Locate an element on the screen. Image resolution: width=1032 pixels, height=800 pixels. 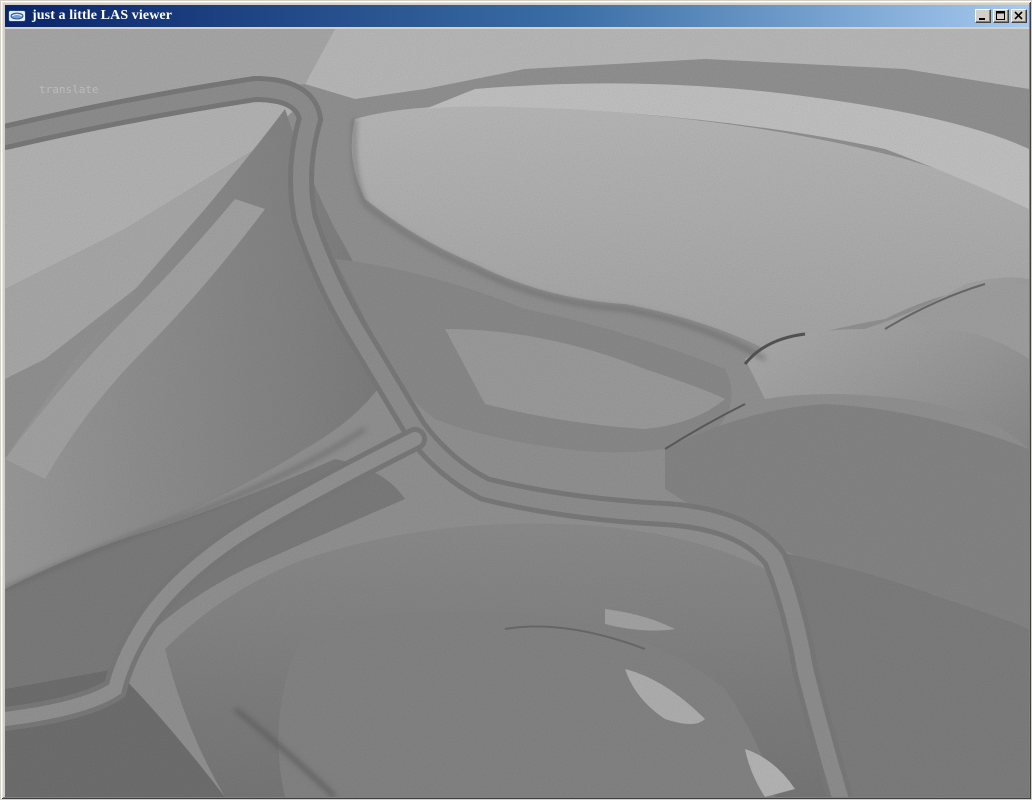
maximize-icon is located at coordinates (1000, 15).